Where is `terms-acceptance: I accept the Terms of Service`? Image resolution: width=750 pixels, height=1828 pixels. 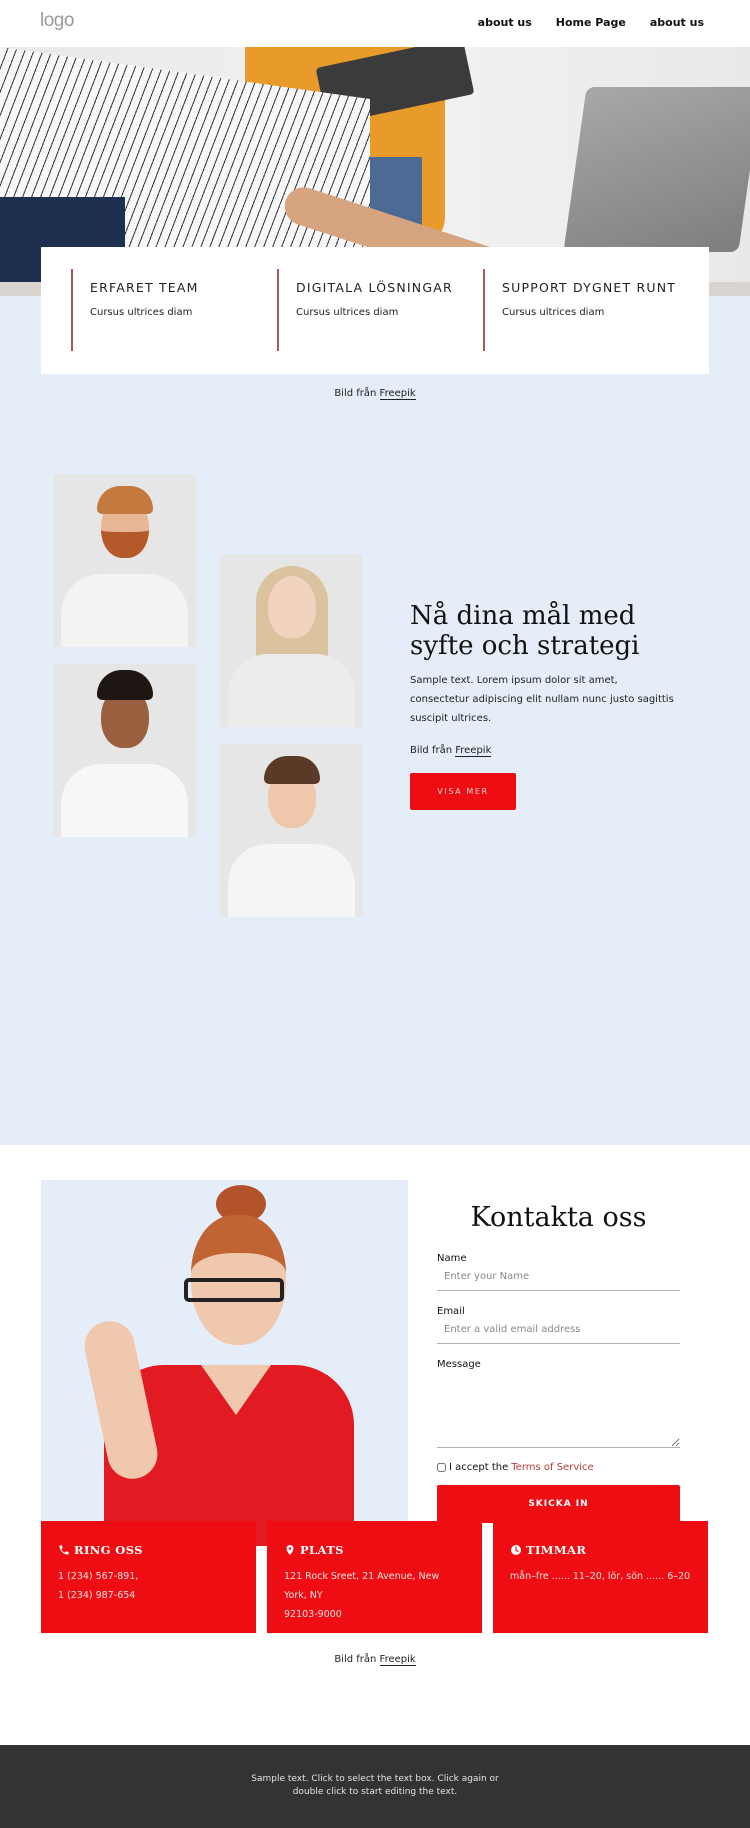
terms-acceptance: I accept the Terms of Service is located at coordinates (558, 1467).